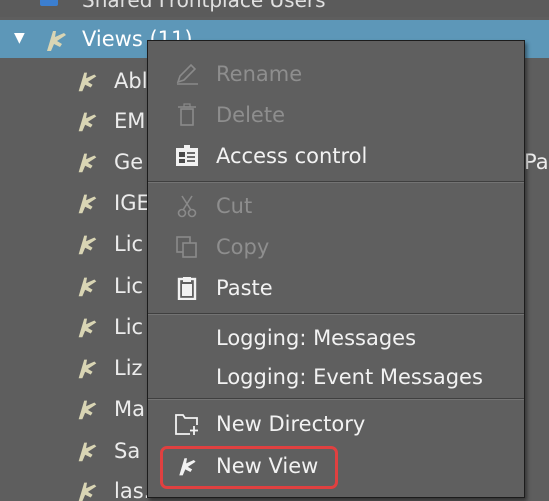 The height and width of the screenshot is (501, 549). What do you see at coordinates (187, 74) in the screenshot?
I see `pencil-icon` at bounding box center [187, 74].